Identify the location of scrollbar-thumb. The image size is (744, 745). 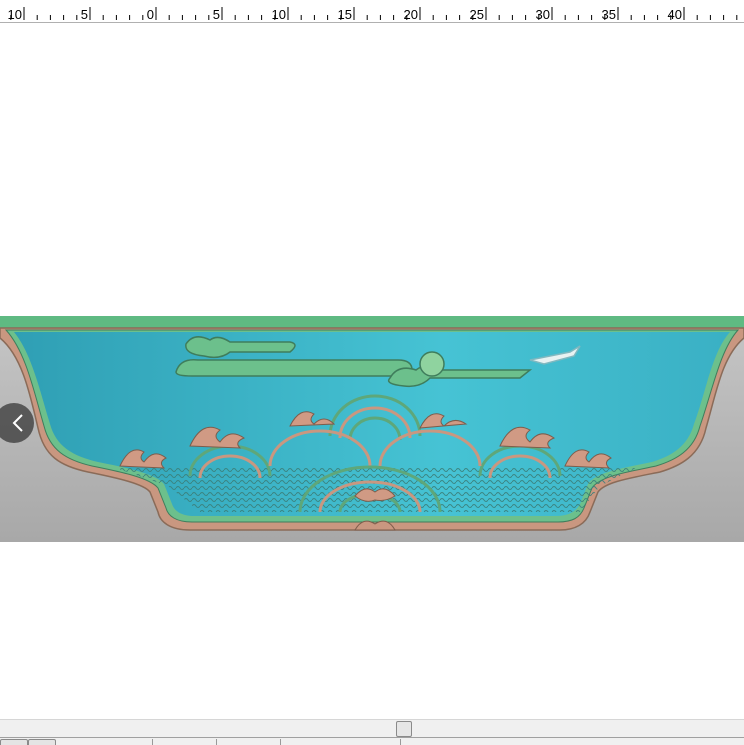
(404, 729).